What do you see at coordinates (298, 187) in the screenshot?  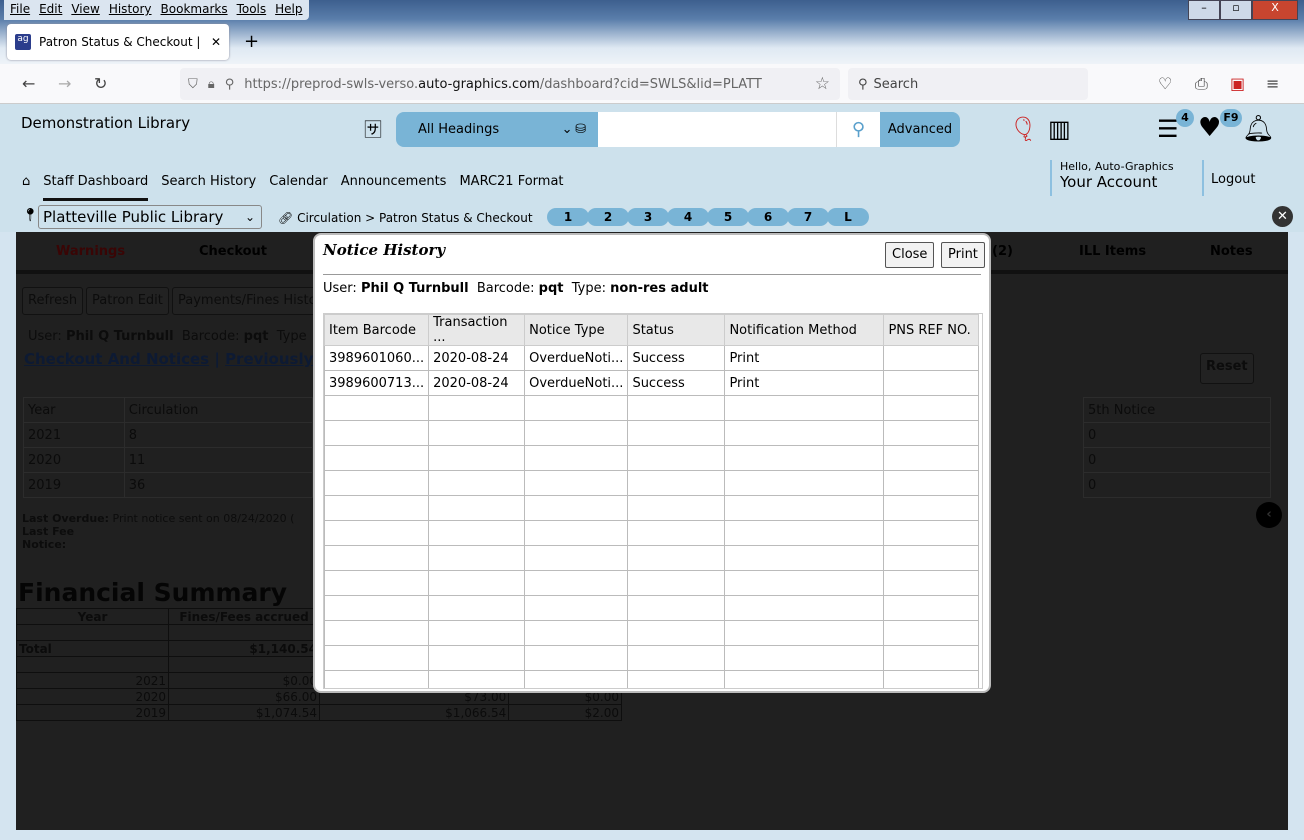 I see `menu-calendar: Calendar` at bounding box center [298, 187].